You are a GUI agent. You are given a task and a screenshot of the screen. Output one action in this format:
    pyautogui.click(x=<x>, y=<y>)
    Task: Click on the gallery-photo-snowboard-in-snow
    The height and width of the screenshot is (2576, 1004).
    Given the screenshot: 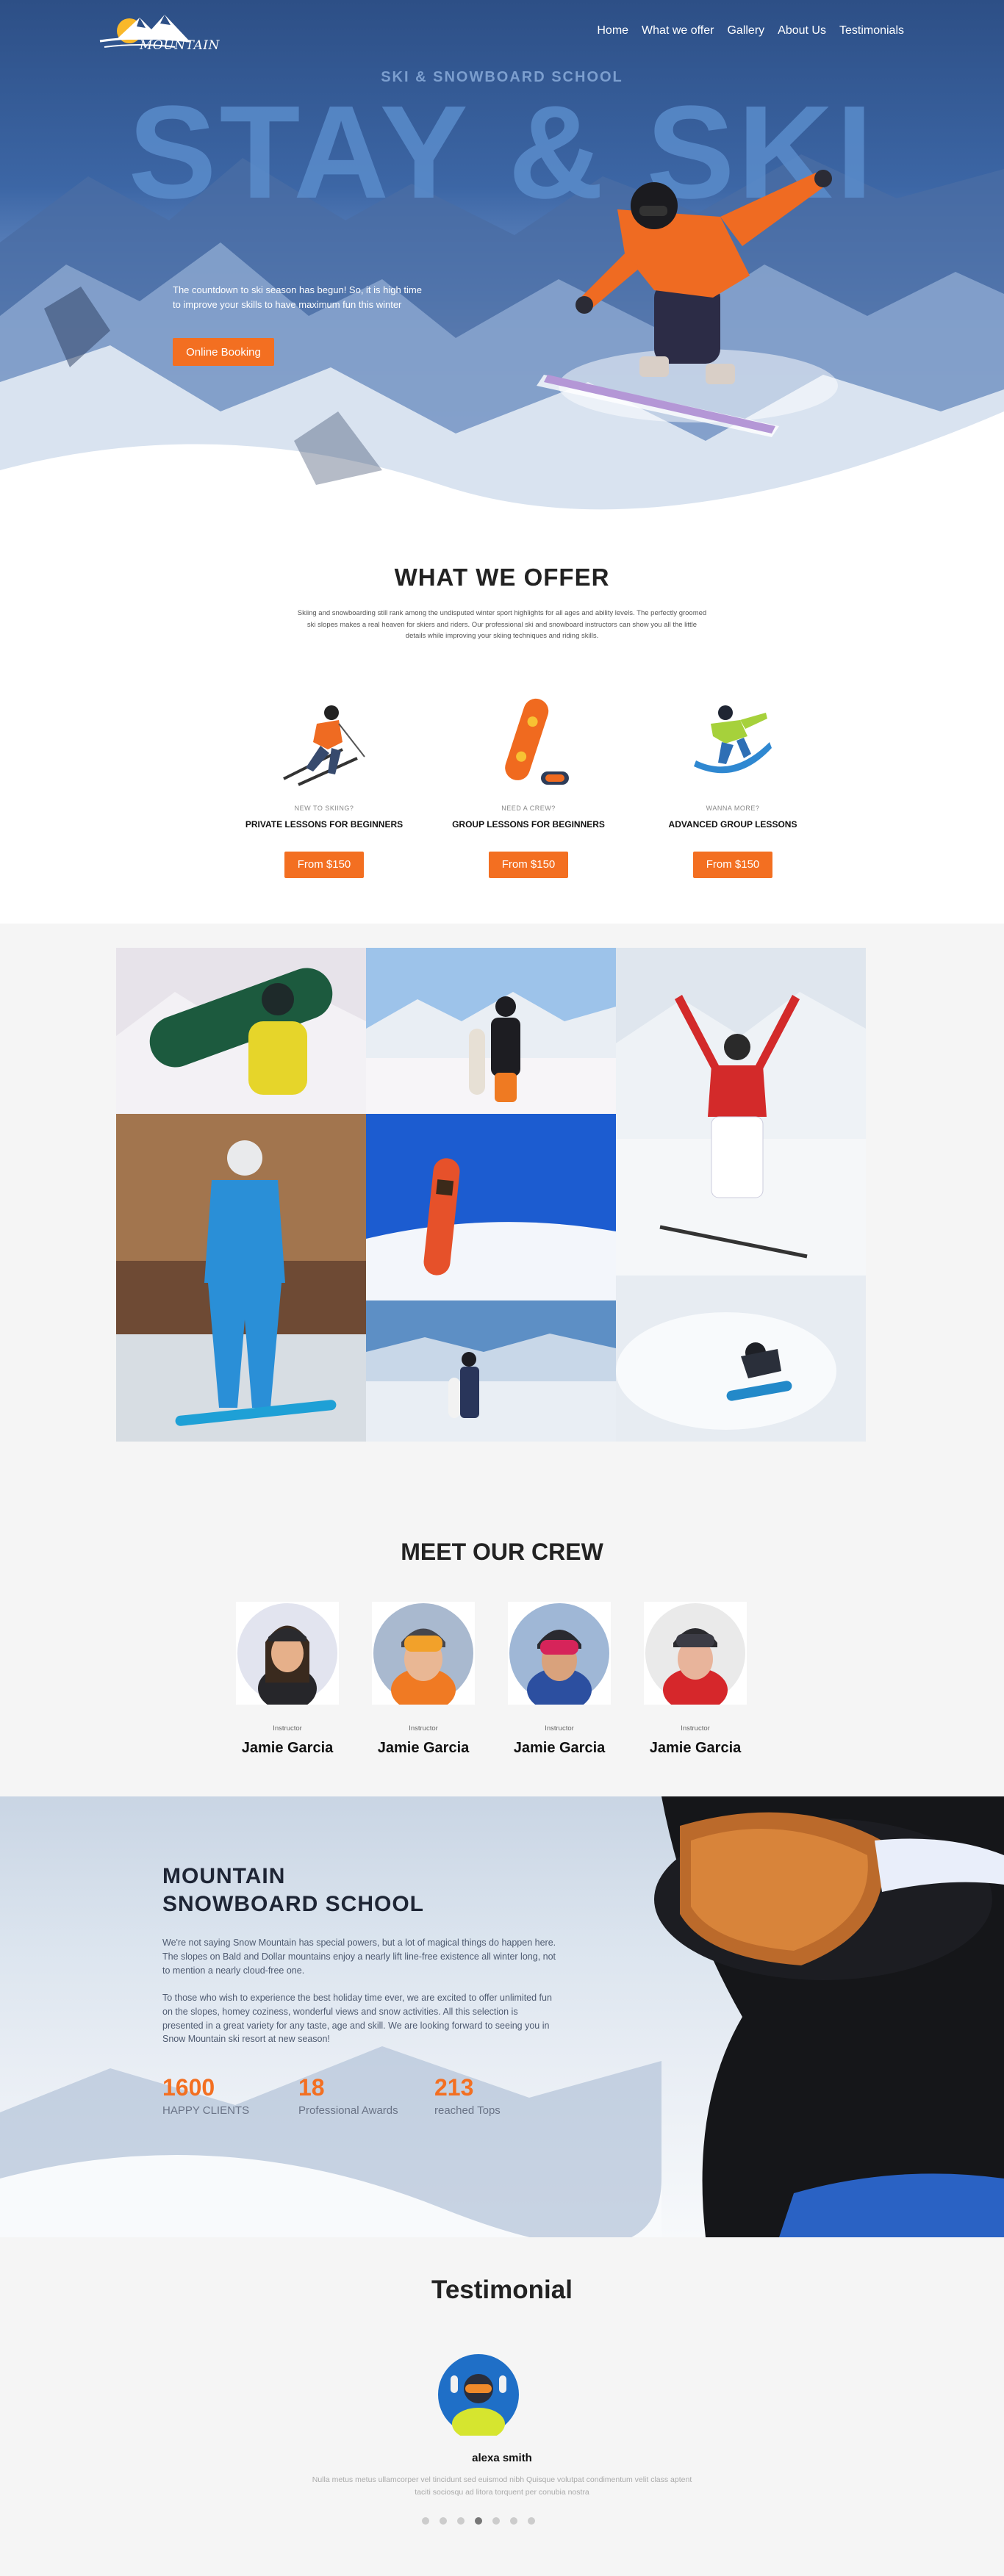 What is the action you would take?
    pyautogui.click(x=491, y=1207)
    